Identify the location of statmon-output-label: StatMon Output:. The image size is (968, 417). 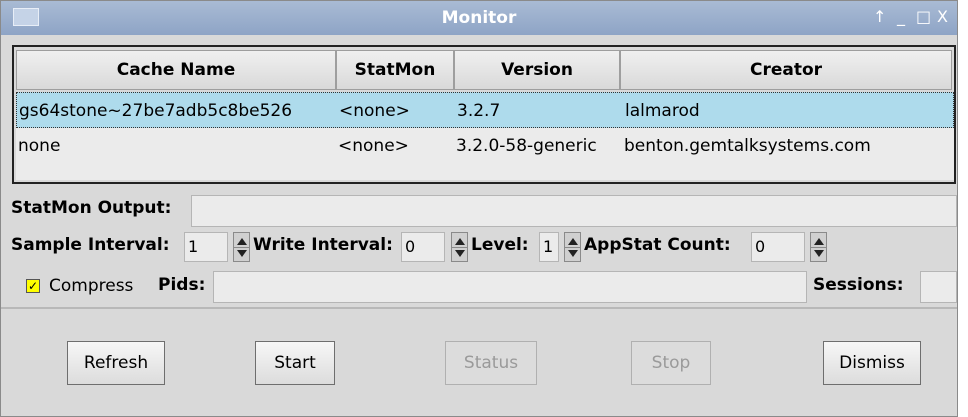
(91, 208).